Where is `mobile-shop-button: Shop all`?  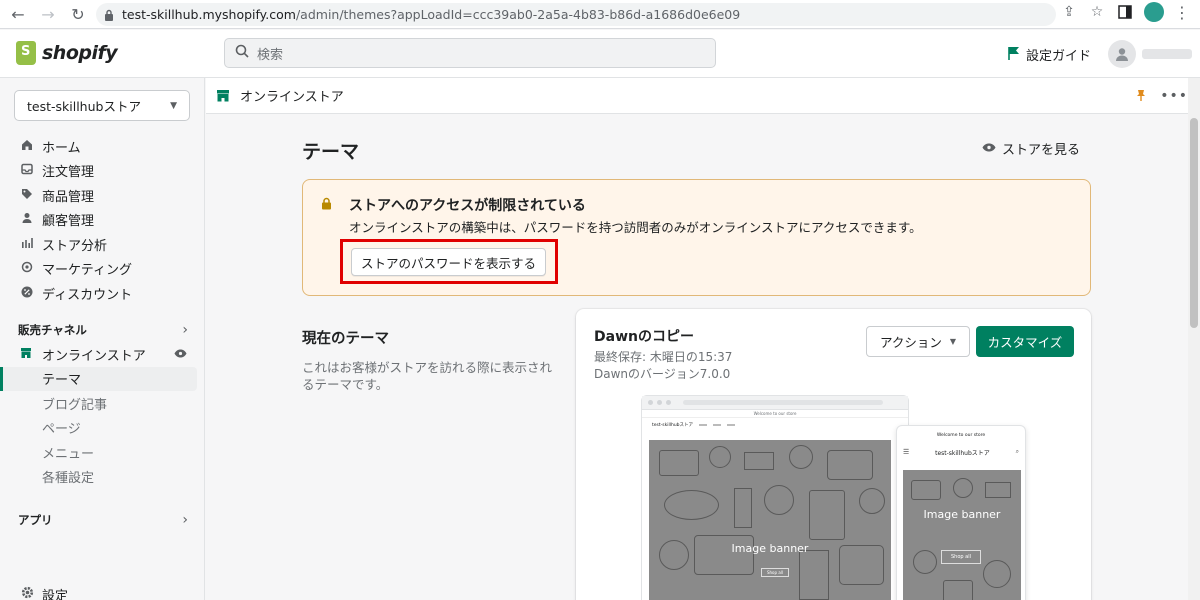
mobile-shop-button: Shop all is located at coordinates (961, 557).